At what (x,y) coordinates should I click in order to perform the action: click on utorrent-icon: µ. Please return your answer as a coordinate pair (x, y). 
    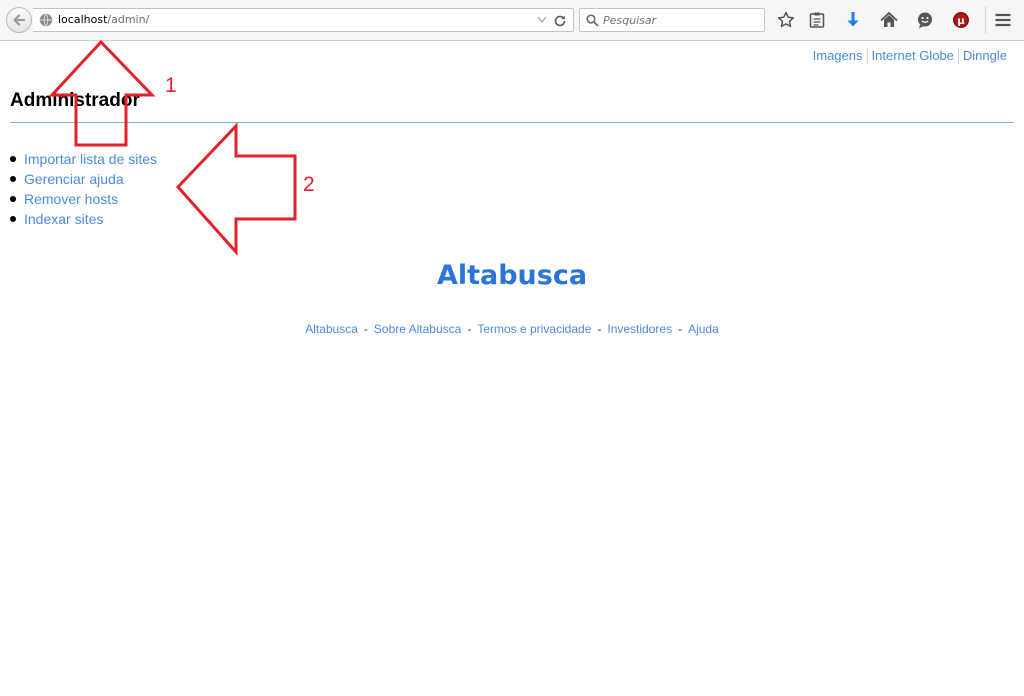
    Looking at the image, I should click on (961, 20).